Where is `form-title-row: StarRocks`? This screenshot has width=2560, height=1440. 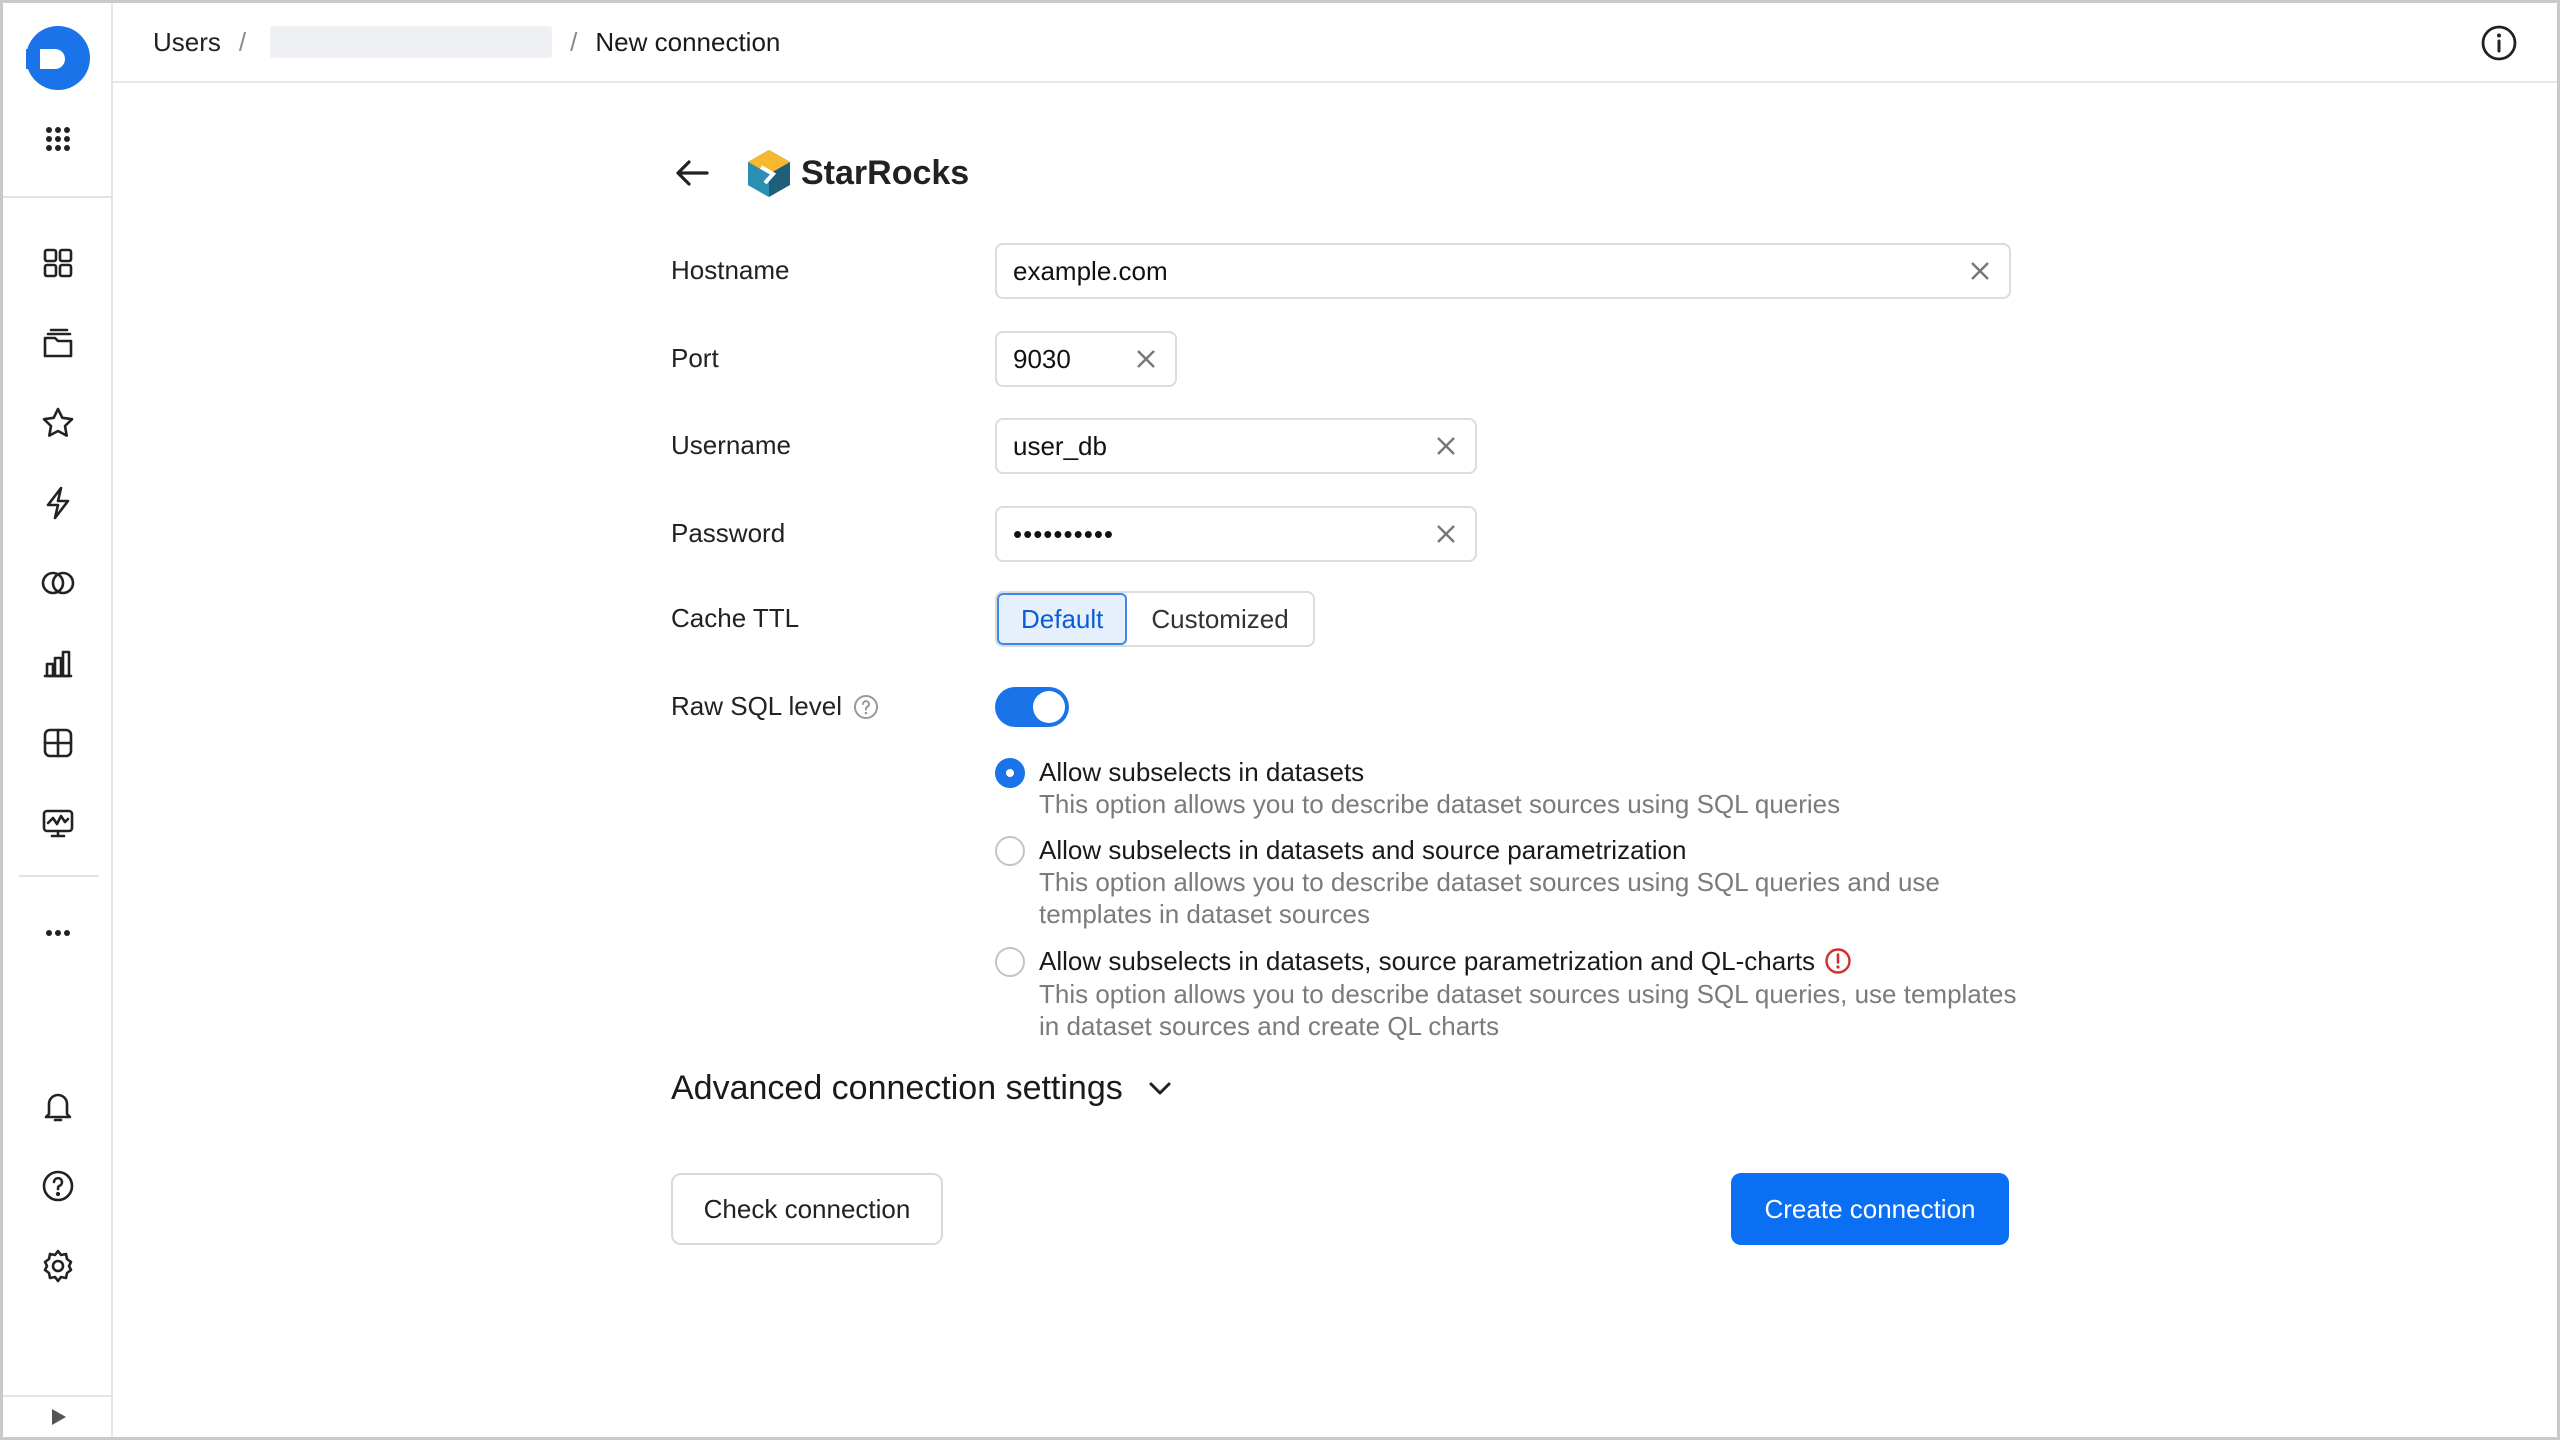 form-title-row: StarRocks is located at coordinates (820, 173).